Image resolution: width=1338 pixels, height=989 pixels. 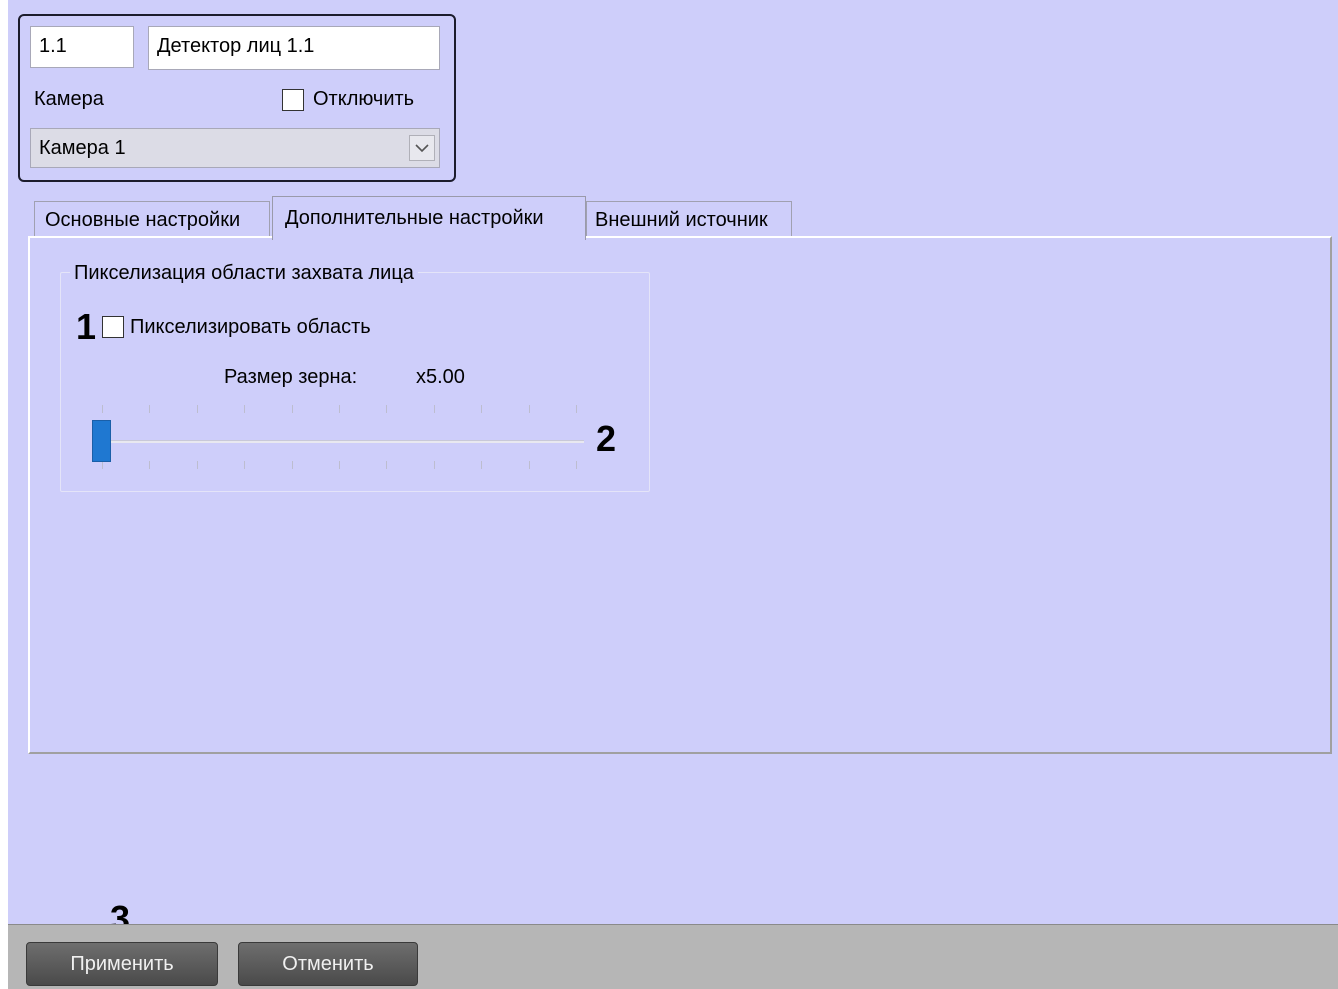 I want to click on disable-checkbox, so click(x=293, y=100).